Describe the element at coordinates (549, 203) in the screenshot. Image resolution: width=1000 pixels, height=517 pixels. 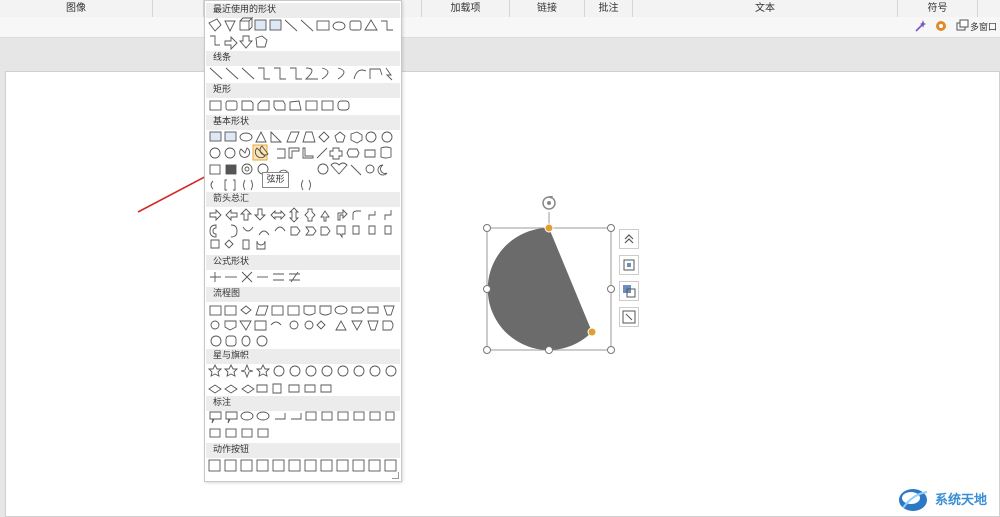
I see `rotate-icon` at that location.